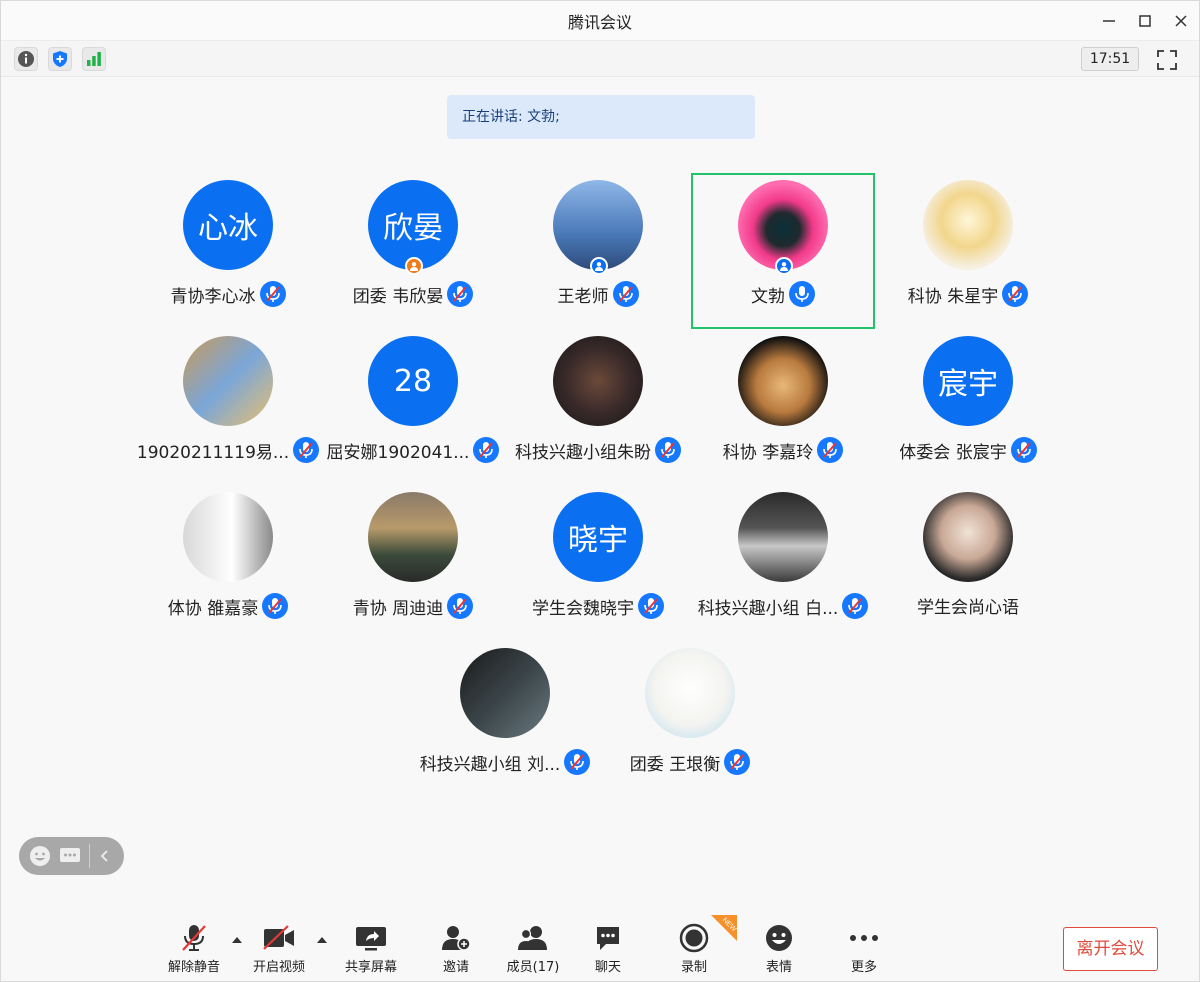  Describe the element at coordinates (583, 296) in the screenshot. I see `participant-name: 王老师` at that location.